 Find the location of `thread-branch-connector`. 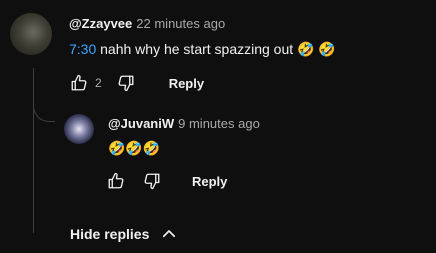

thread-branch-connector is located at coordinates (44, 101).